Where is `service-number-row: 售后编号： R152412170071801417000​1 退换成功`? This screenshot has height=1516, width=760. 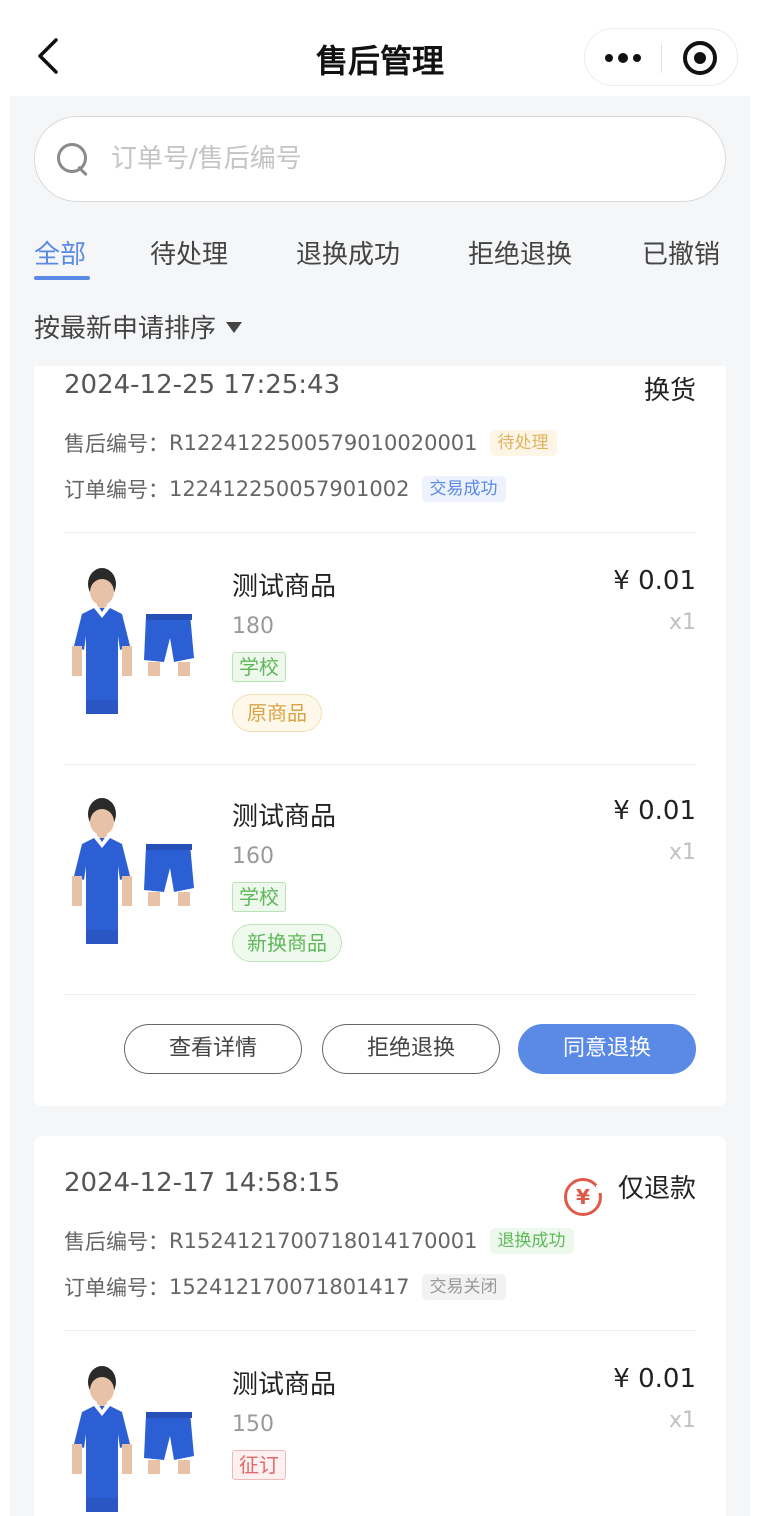 service-number-row: 售后编号： R152412170071801417000​1 退换成功 is located at coordinates (319, 1241).